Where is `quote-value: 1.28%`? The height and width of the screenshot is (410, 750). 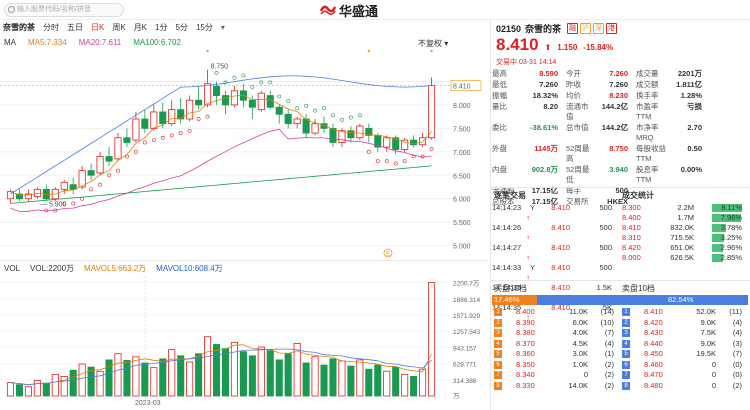 quote-value: 1.28% is located at coordinates (691, 95).